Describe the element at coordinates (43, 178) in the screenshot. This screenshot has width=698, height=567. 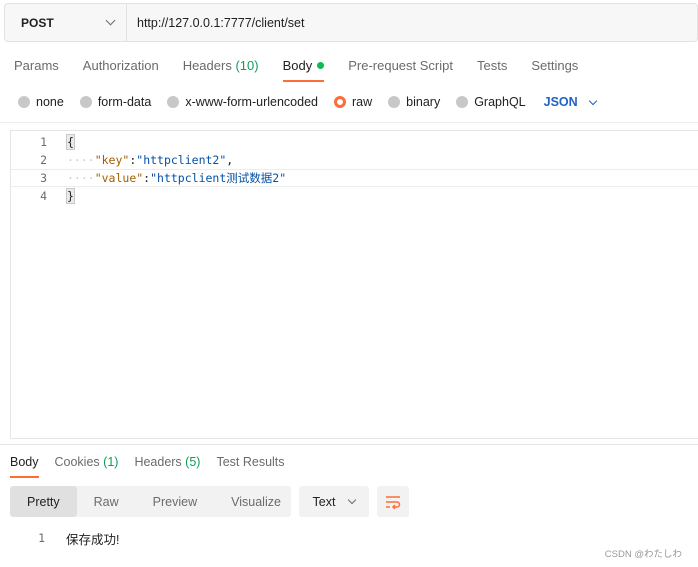
I see `line-number: 3` at that location.